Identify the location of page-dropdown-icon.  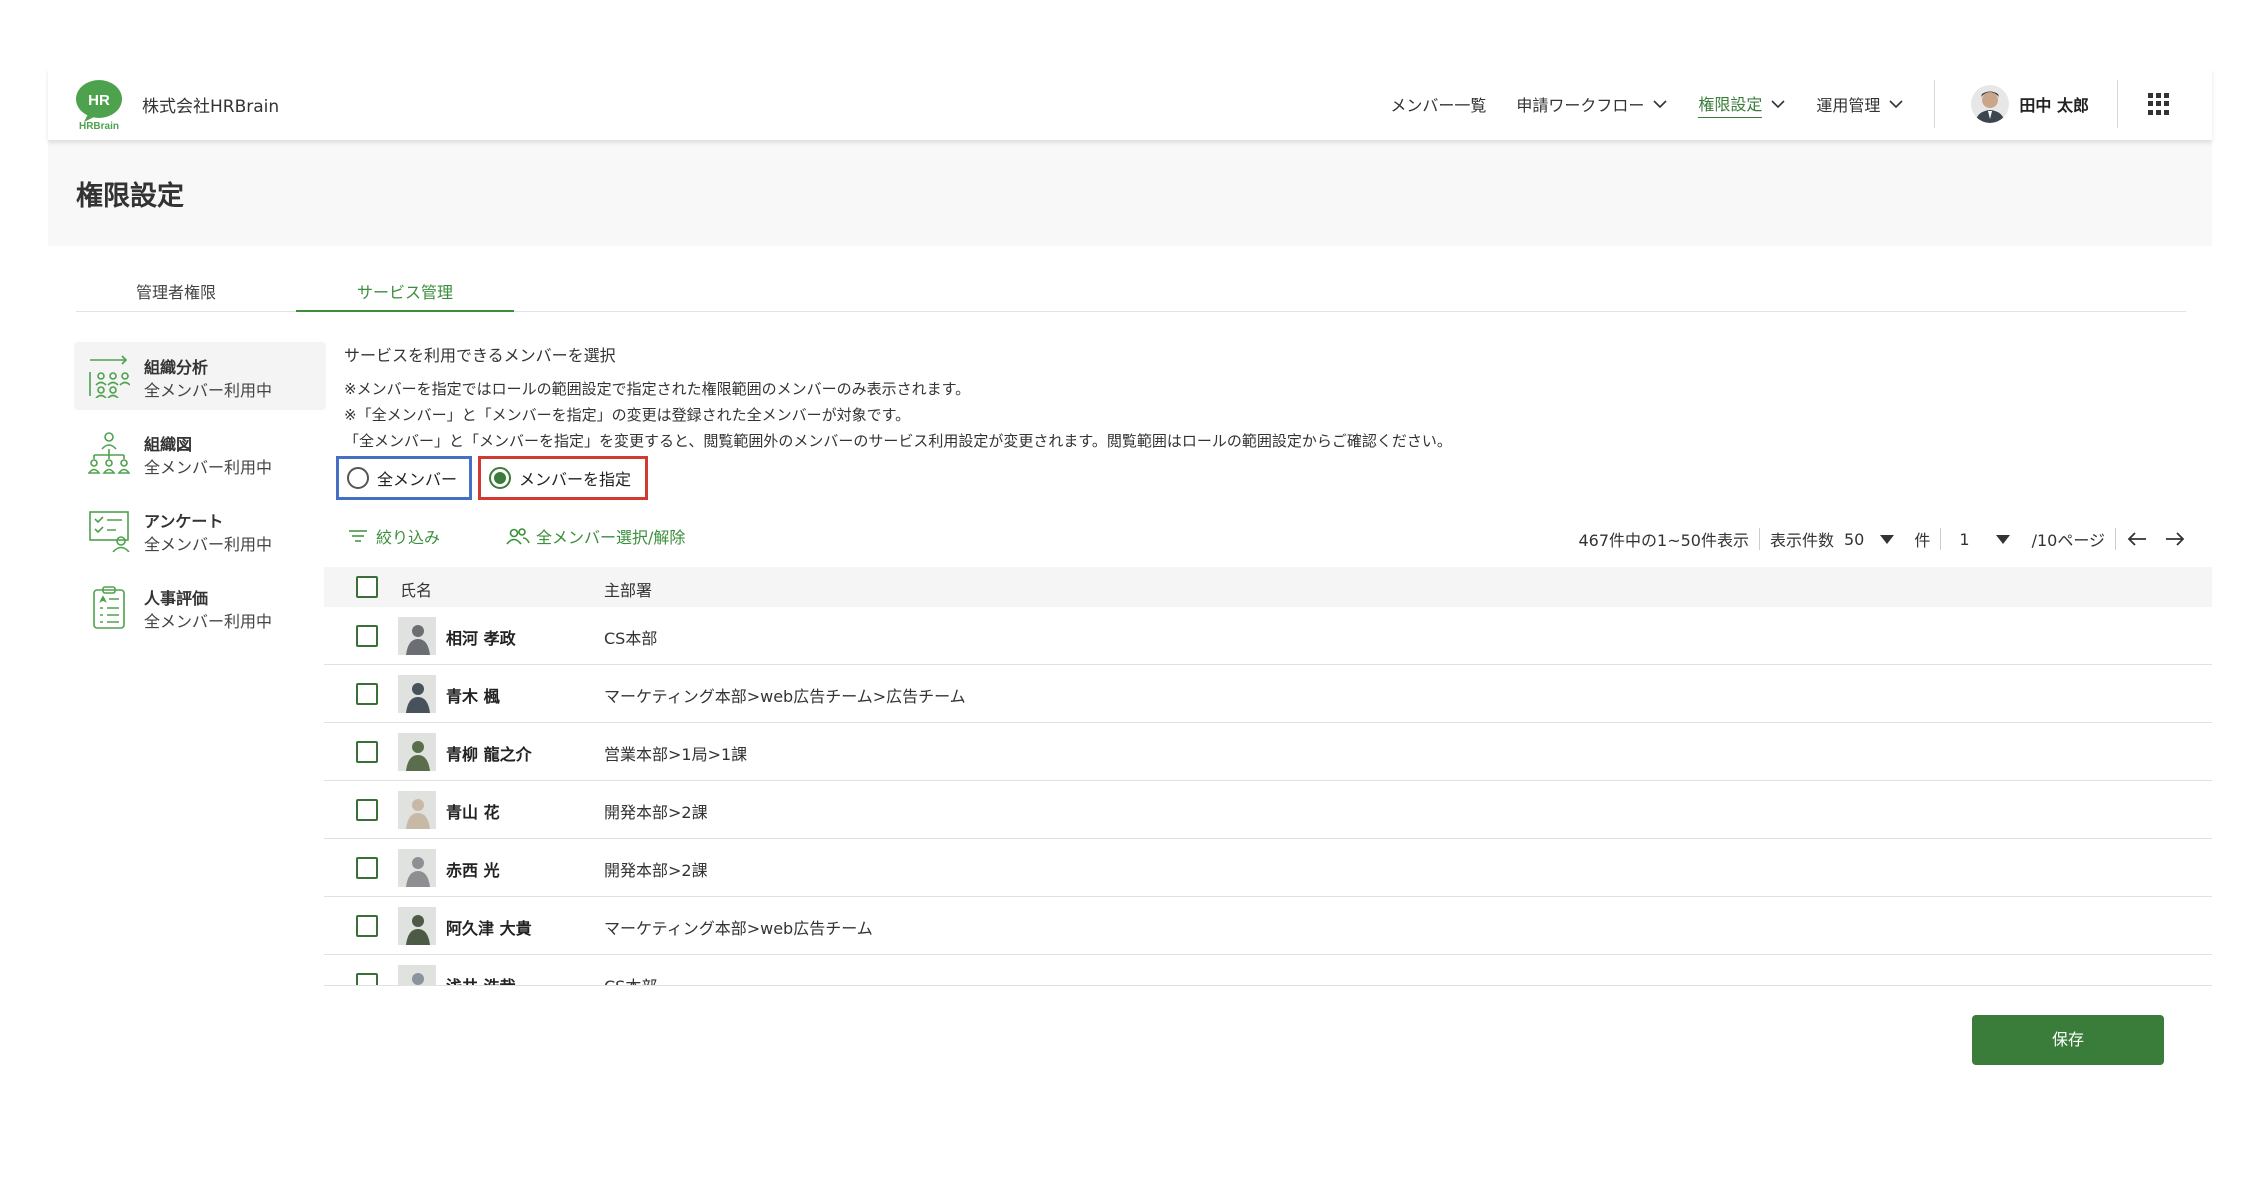
(2002, 539).